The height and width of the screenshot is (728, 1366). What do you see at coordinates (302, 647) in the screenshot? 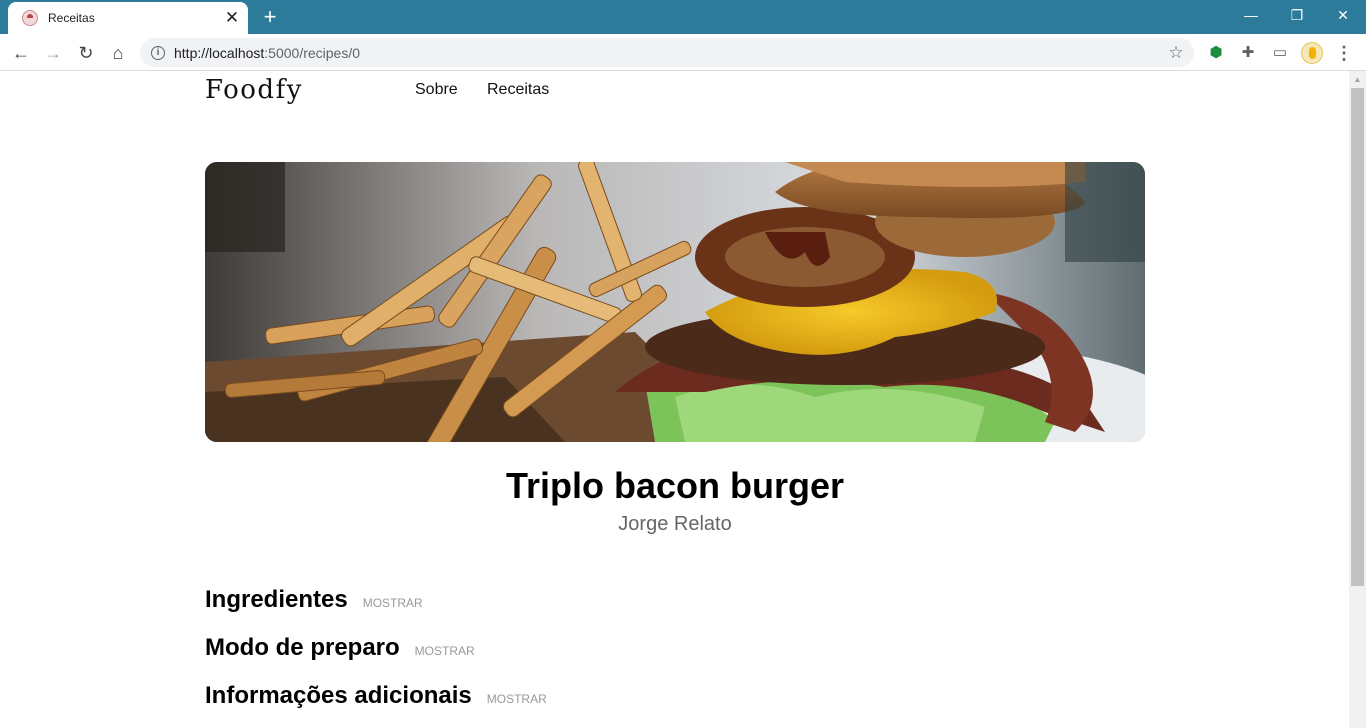
I see `section-title: Modo de preparo` at bounding box center [302, 647].